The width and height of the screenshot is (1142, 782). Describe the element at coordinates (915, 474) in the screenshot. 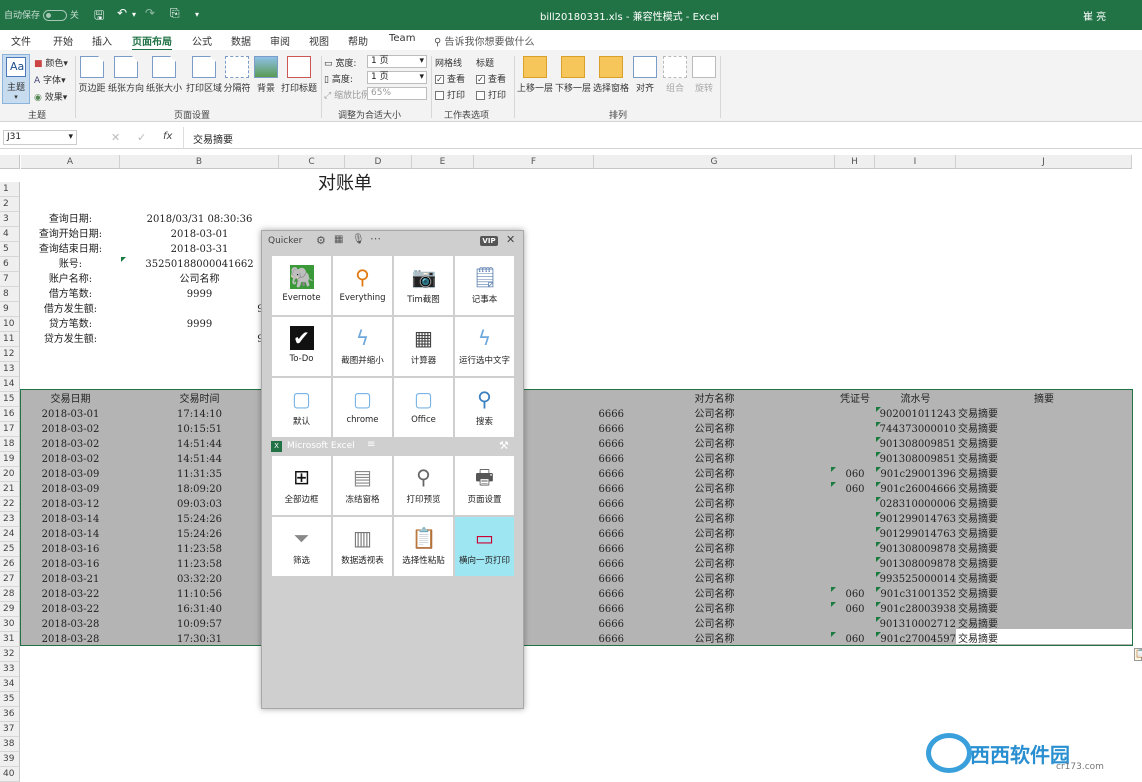

I see `data-serial: 901c29001396` at that location.